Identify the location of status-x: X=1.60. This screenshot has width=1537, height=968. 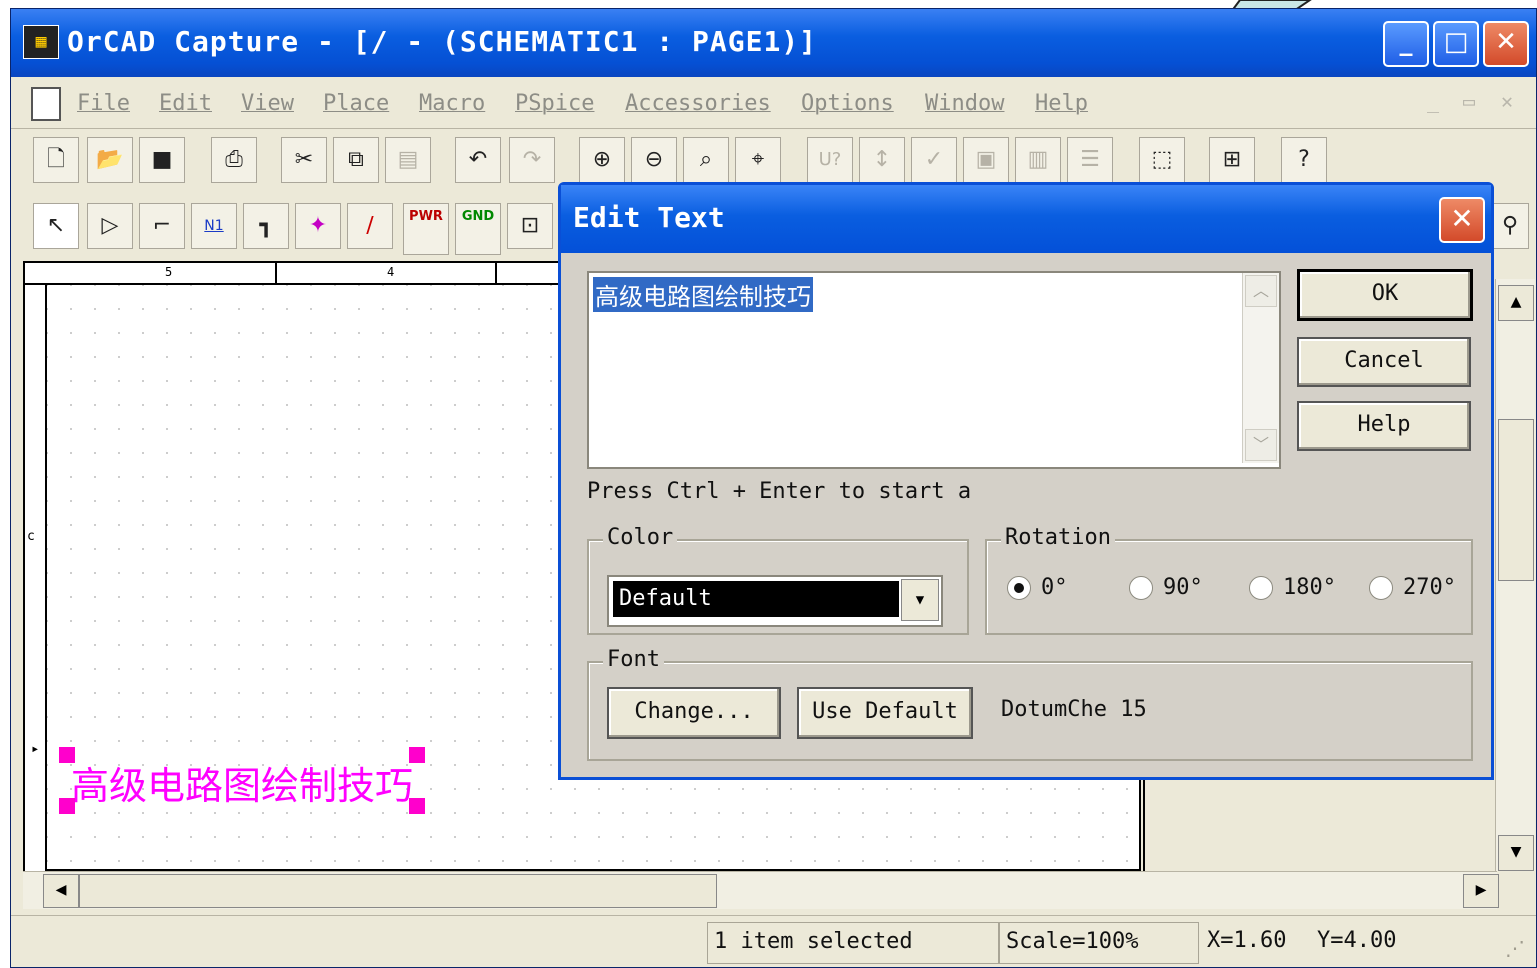
(1247, 940).